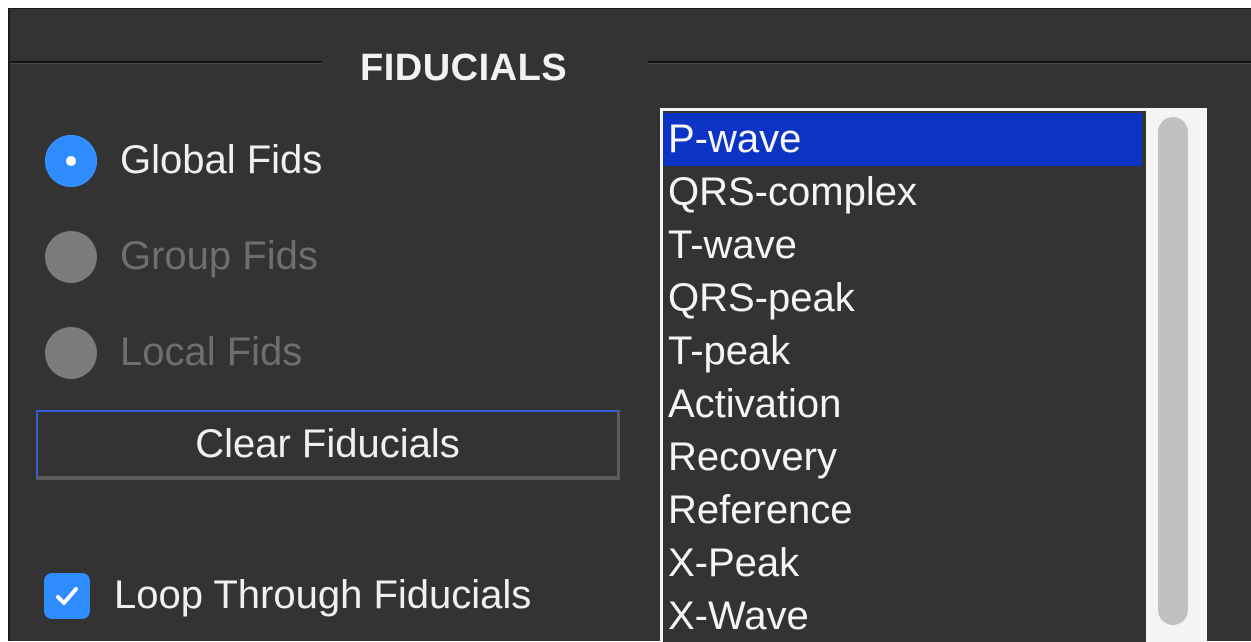 This screenshot has height=642, width=1251. Describe the element at coordinates (902, 192) in the screenshot. I see `list-item-qrs-complex: QRS-complex` at that location.